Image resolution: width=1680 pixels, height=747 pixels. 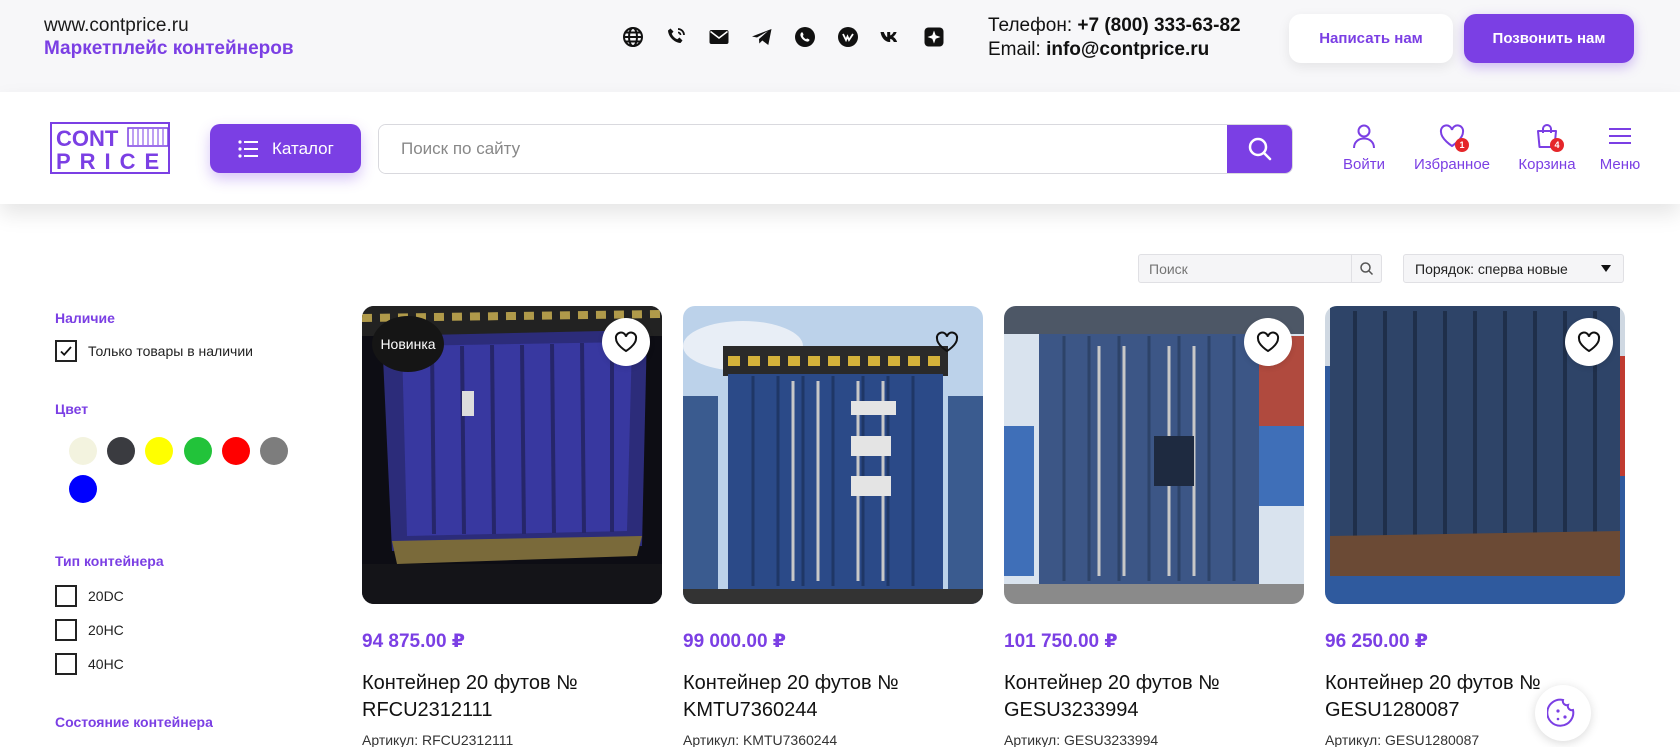 What do you see at coordinates (1071, 710) in the screenshot?
I see `product-name-code: GESU3233994` at bounding box center [1071, 710].